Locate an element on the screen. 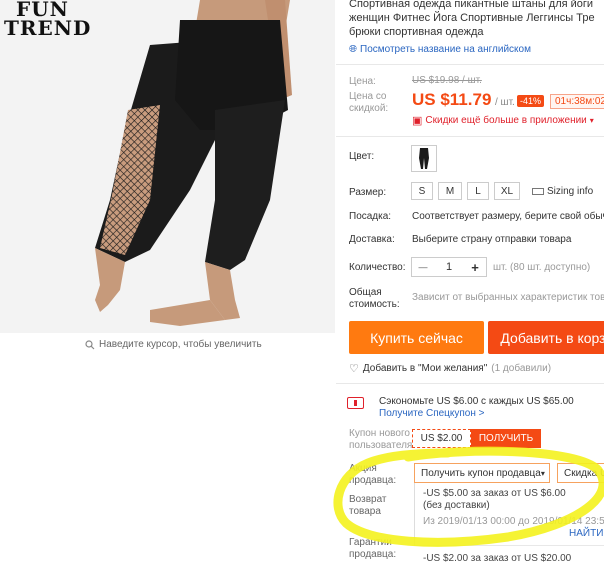 The image size is (604, 564). find-link: НАЙТИ is located at coordinates (586, 534).